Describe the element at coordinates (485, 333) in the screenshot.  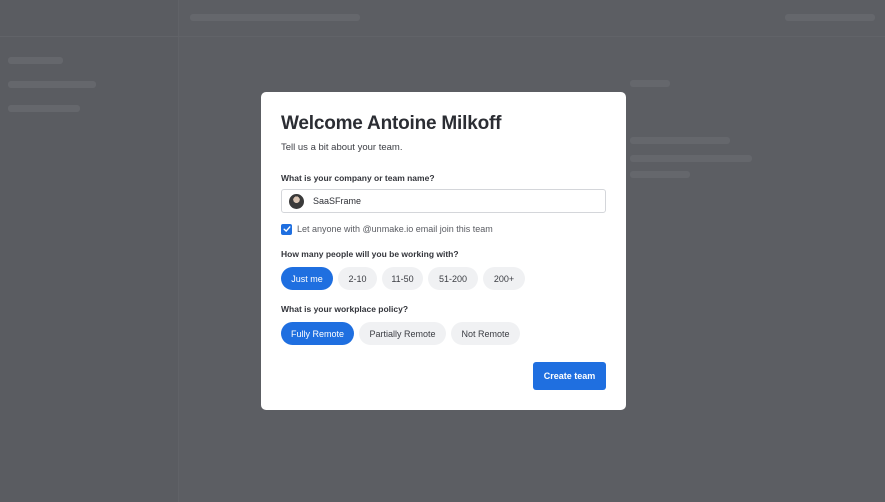
I see `policy-option-not-remote: Not Remote` at that location.